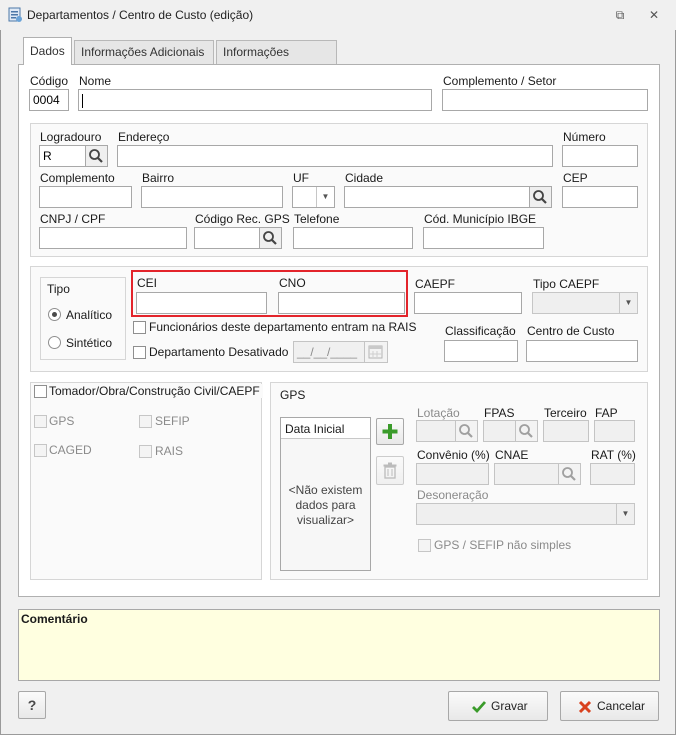  What do you see at coordinates (242, 219) in the screenshot?
I see `codigo-rec-gps-label: Código Rec. GPS` at bounding box center [242, 219].